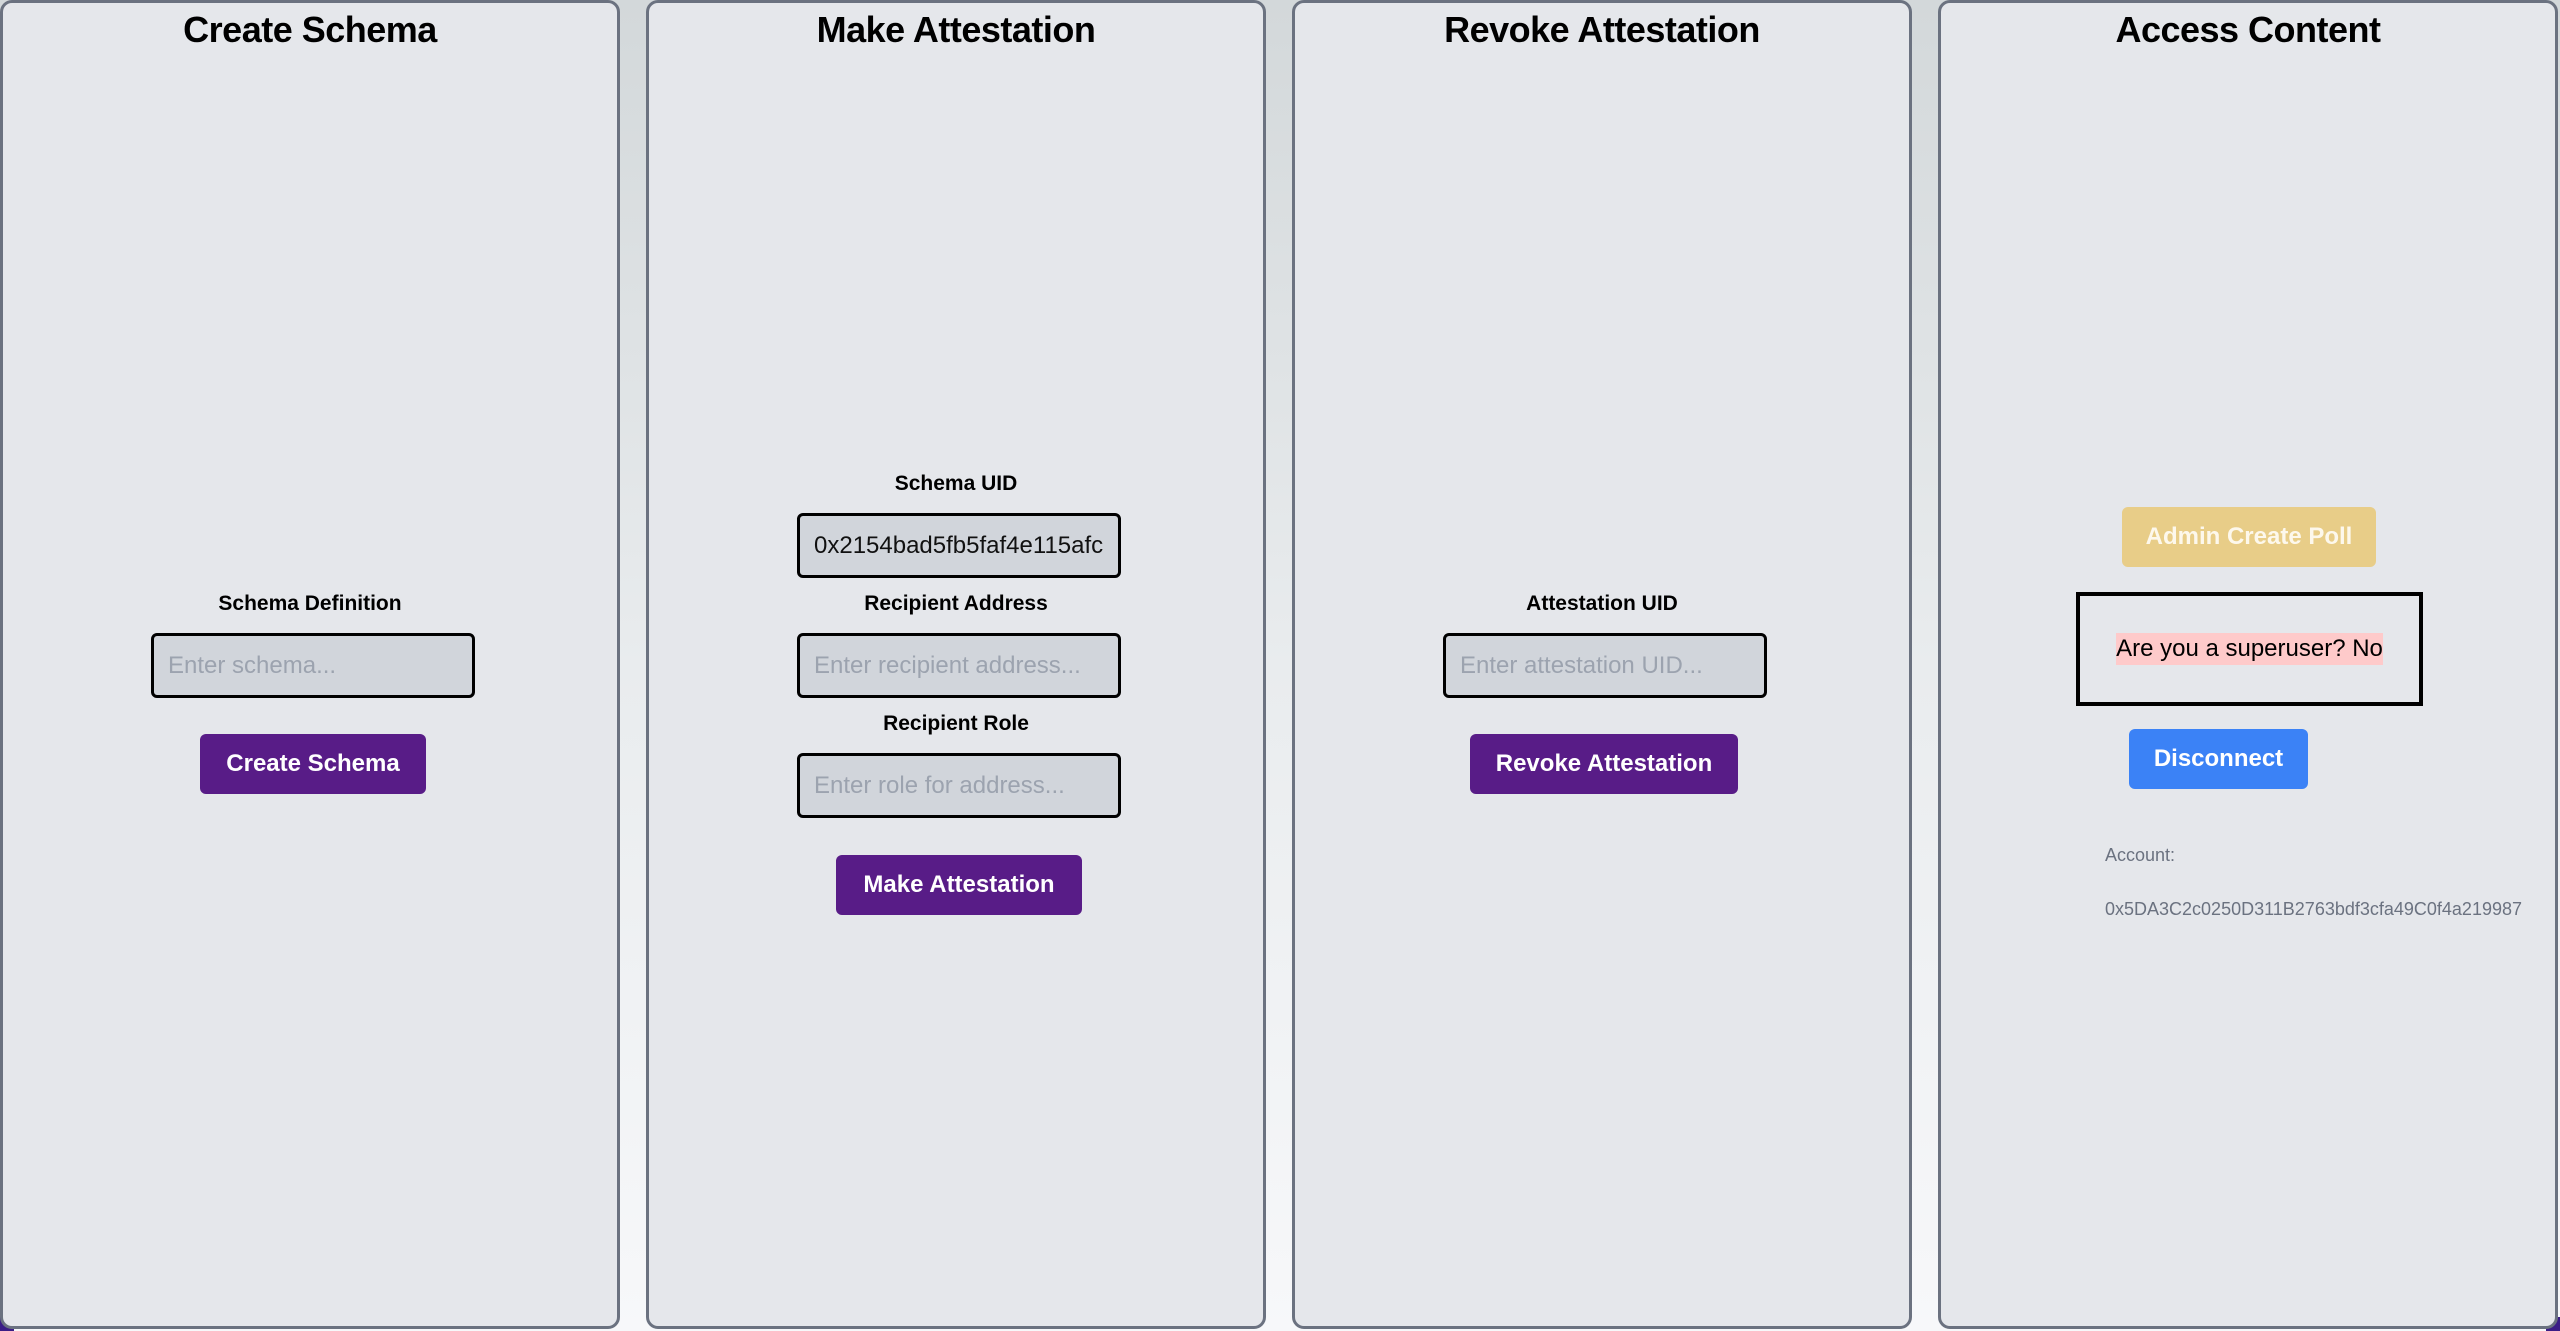 The height and width of the screenshot is (1331, 2560). Describe the element at coordinates (1604, 764) in the screenshot. I see `revoke-attestation-button: Revoke Attestation` at that location.